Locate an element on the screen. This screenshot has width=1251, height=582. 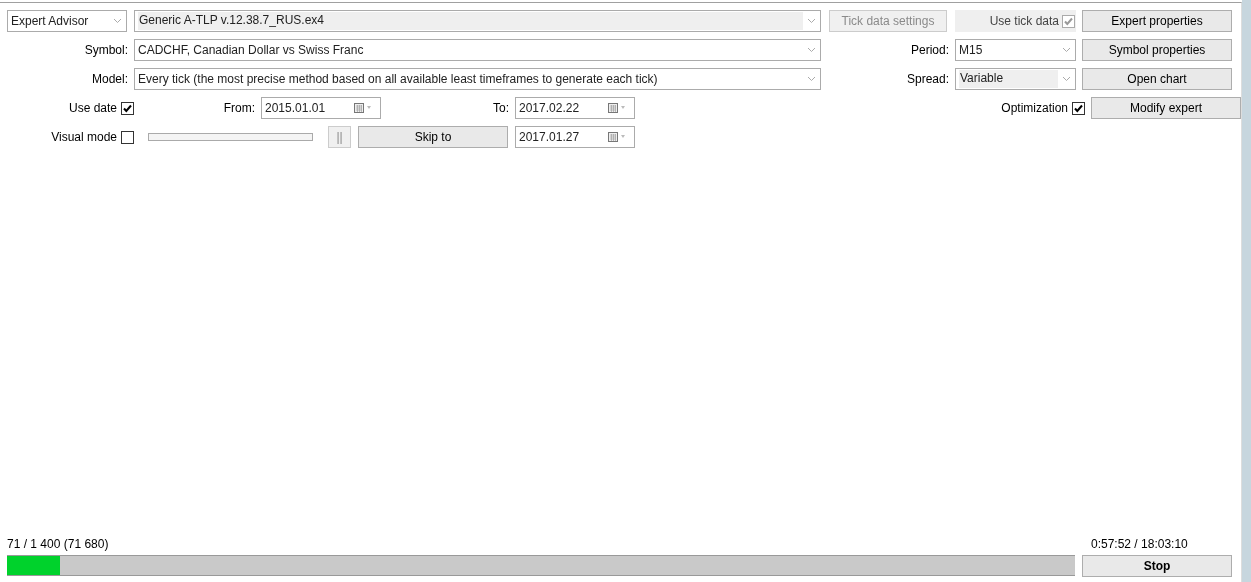
modify-expert-button: Modify expert is located at coordinates (1166, 108).